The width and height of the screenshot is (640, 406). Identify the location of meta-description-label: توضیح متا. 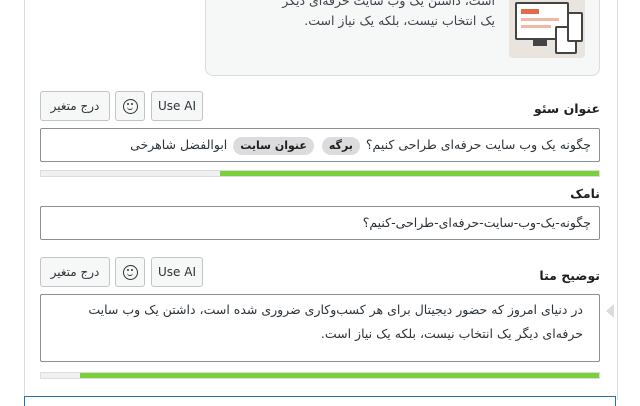
(569, 275).